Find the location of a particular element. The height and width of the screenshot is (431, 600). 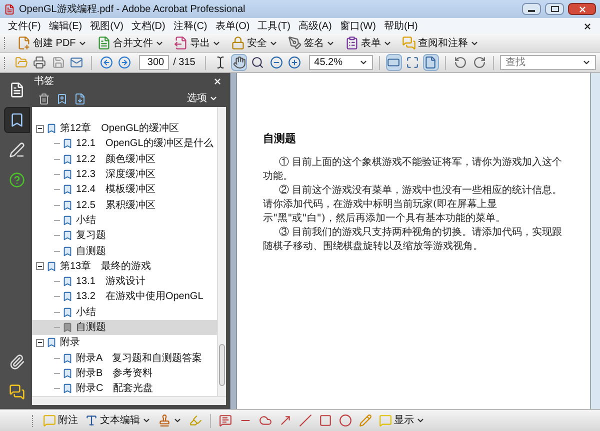

bookmark-item: 12.5 累积缓冲区 is located at coordinates (124, 205).